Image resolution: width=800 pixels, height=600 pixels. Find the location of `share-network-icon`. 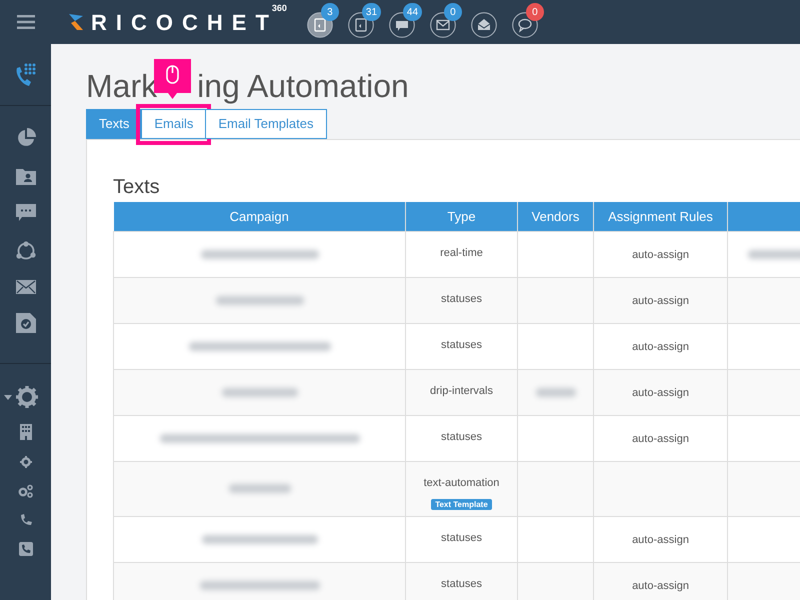

share-network-icon is located at coordinates (25, 251).